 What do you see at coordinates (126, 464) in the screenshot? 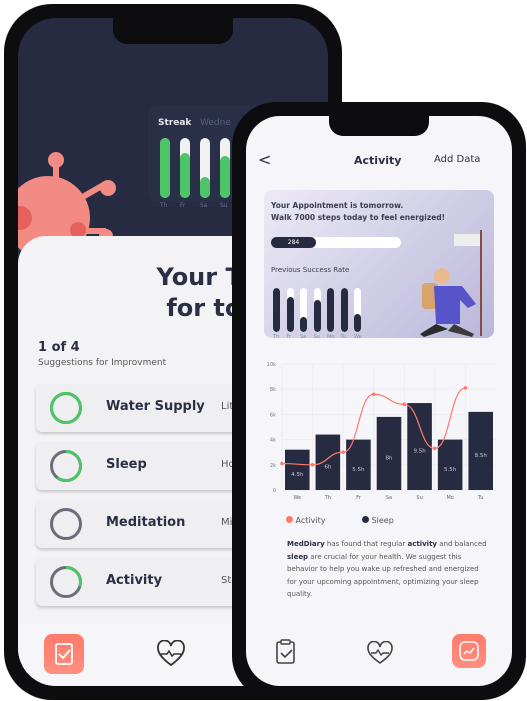
I see `task-name: Sleep` at bounding box center [126, 464].